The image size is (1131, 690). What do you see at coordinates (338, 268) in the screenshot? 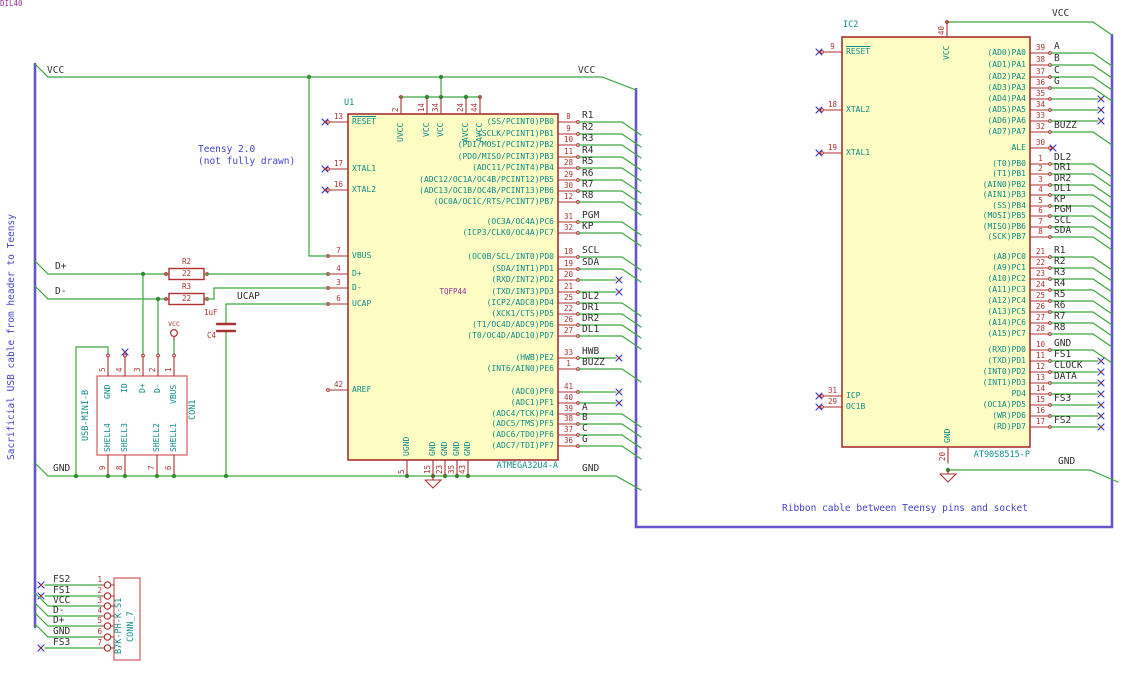
I see `u1-pin-number: 4` at bounding box center [338, 268].